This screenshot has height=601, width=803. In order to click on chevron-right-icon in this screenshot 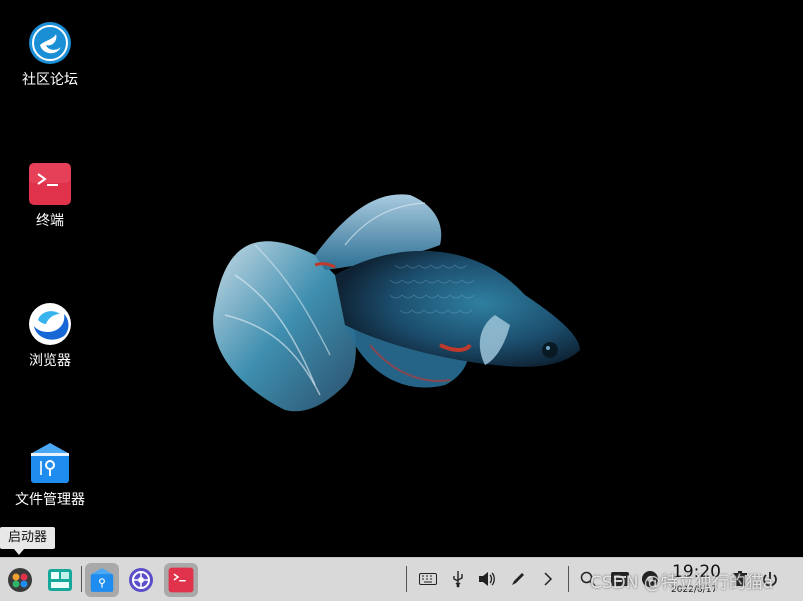, I will do `click(548, 579)`.